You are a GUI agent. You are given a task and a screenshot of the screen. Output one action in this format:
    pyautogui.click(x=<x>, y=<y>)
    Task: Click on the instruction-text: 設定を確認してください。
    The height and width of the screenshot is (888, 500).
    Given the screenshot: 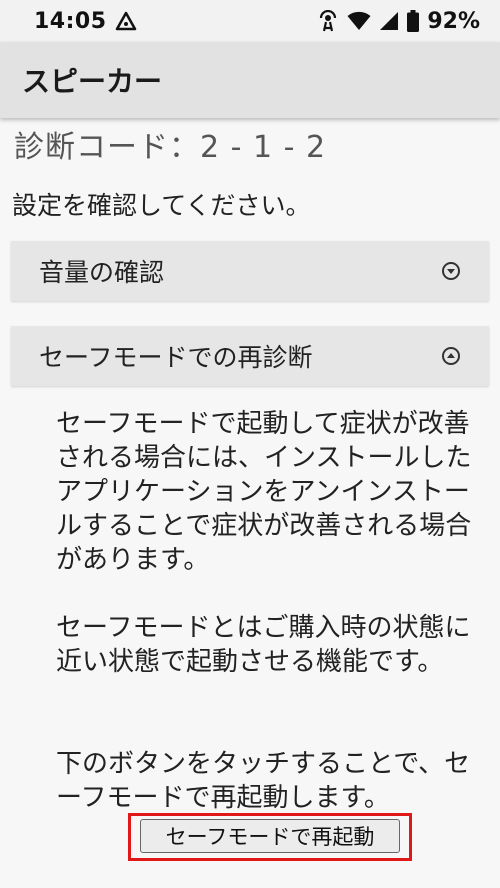 What is the action you would take?
    pyautogui.click(x=161, y=205)
    